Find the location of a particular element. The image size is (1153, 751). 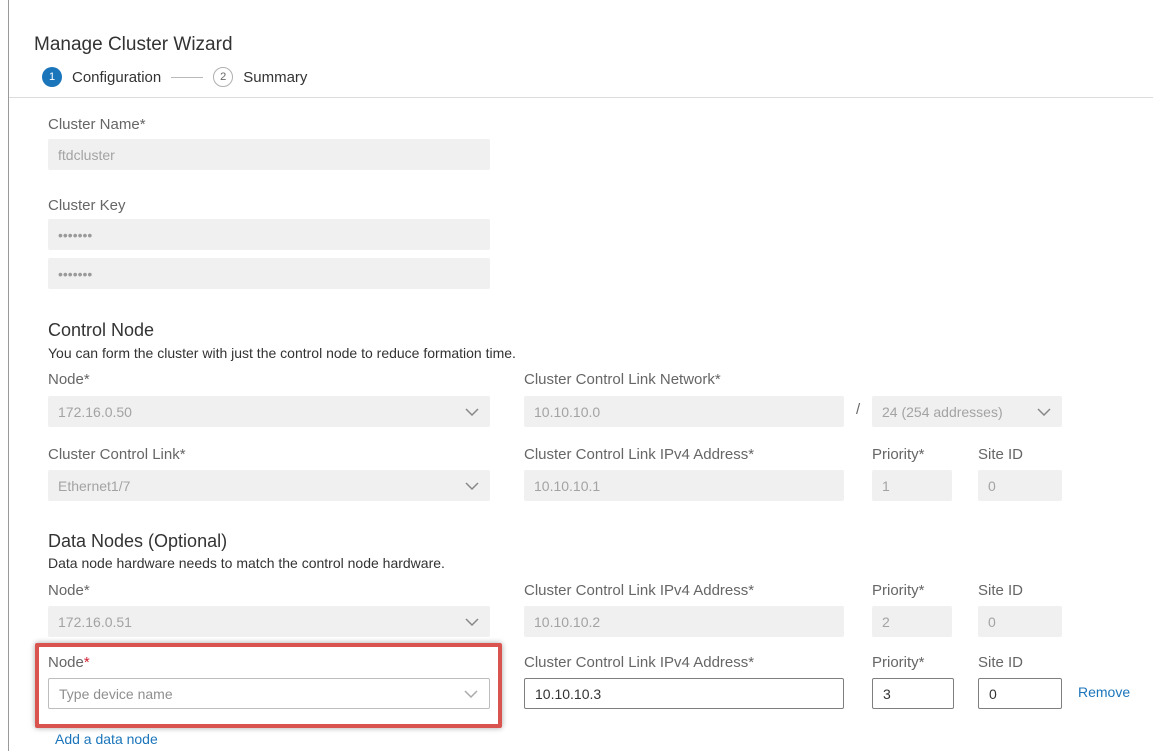

window-left-border is located at coordinates (8, 375).